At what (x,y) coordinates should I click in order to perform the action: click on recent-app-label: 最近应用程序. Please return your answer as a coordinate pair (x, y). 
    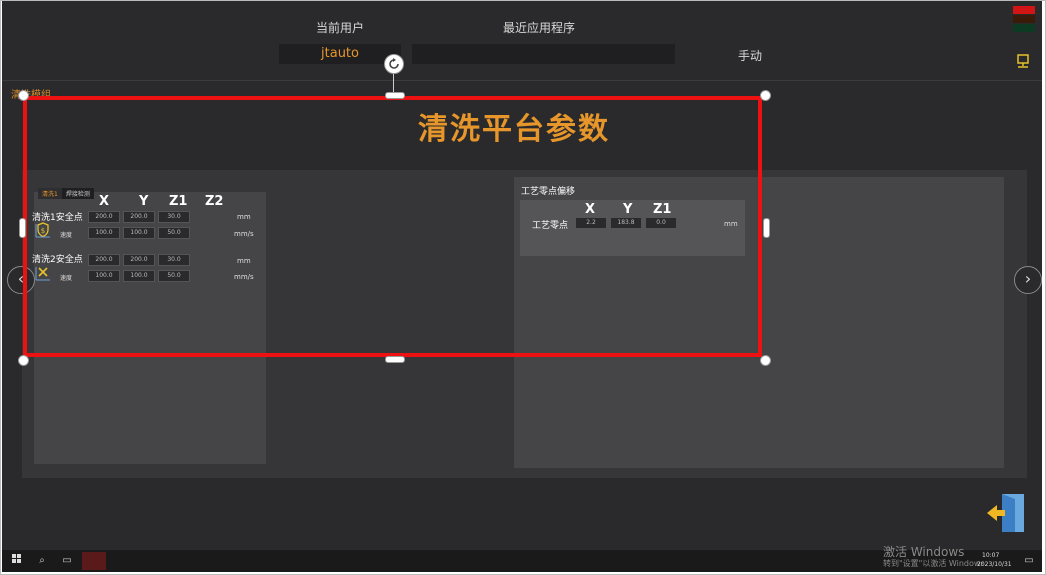
    Looking at the image, I should click on (539, 28).